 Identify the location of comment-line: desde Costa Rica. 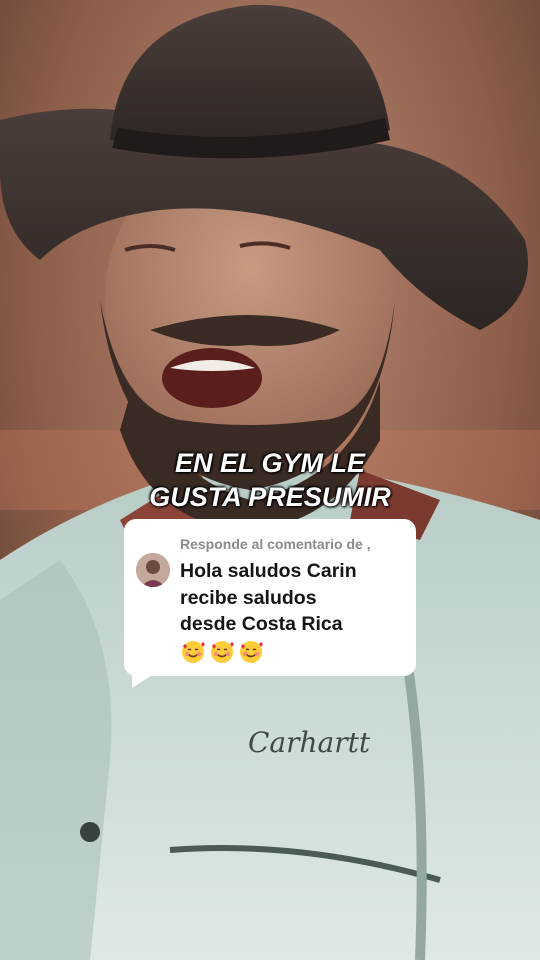
(261, 624).